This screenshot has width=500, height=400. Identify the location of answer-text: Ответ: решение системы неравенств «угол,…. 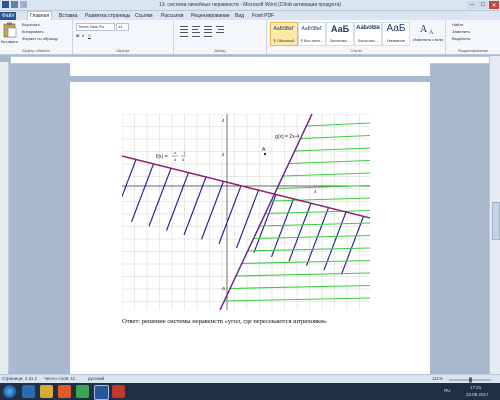
(224, 321).